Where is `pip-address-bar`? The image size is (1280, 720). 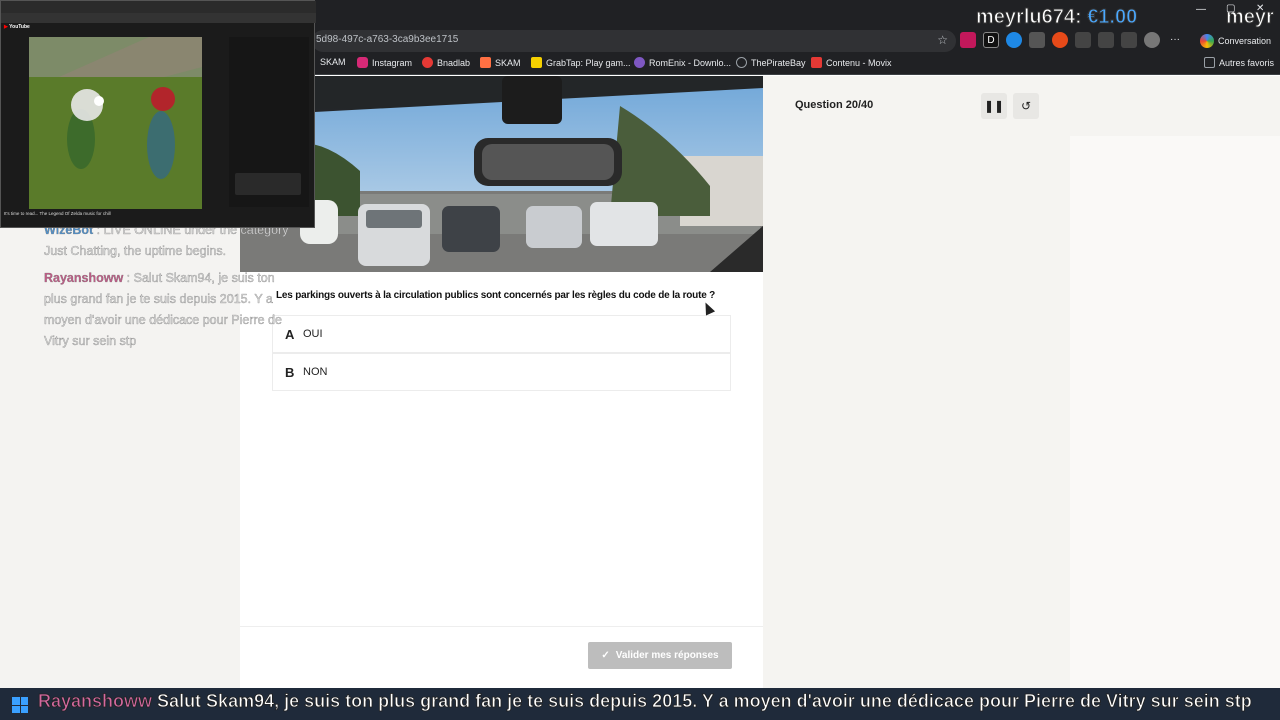
pip-address-bar is located at coordinates (158, 18).